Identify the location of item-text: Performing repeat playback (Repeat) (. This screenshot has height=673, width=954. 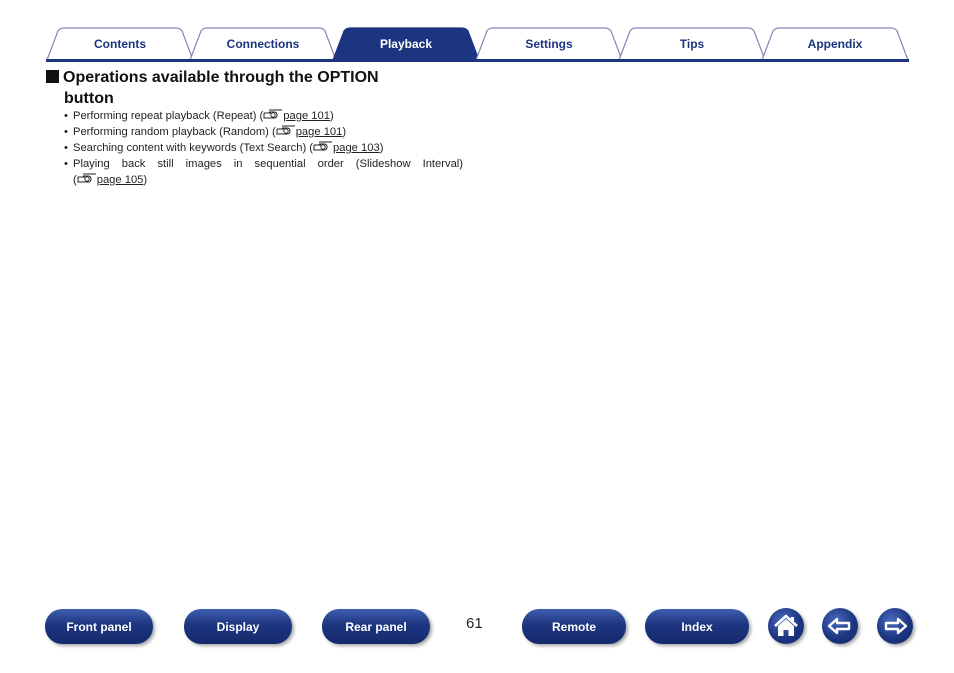
(168, 116).